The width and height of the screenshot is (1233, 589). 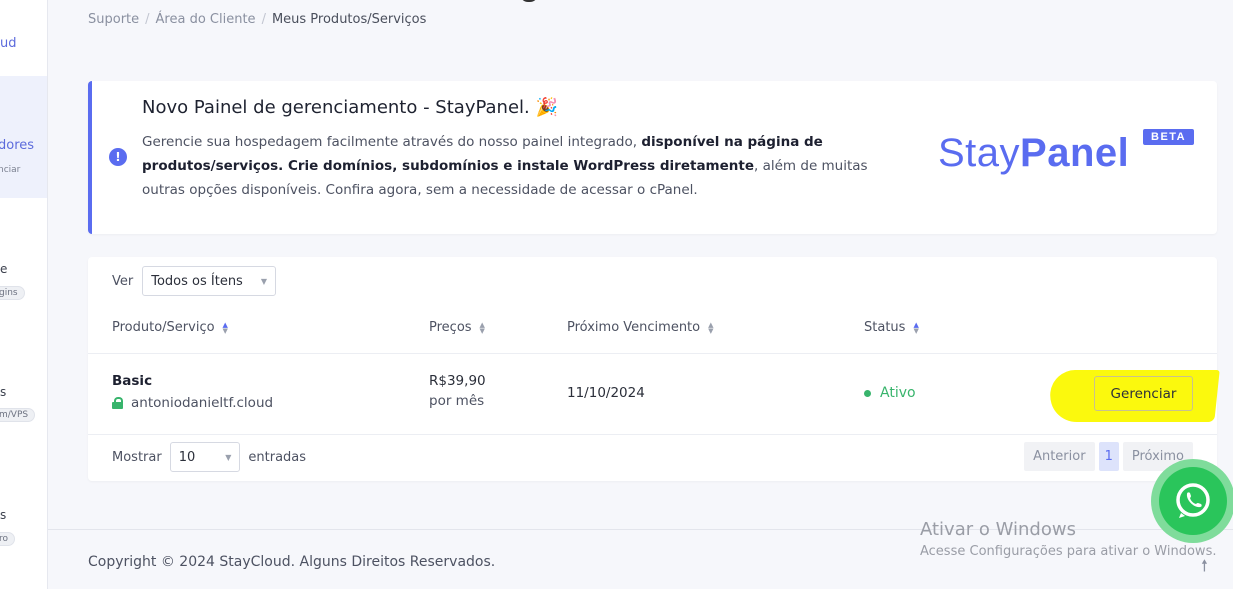 What do you see at coordinates (1108, 456) in the screenshot?
I see `pagination-page-1: 1` at bounding box center [1108, 456].